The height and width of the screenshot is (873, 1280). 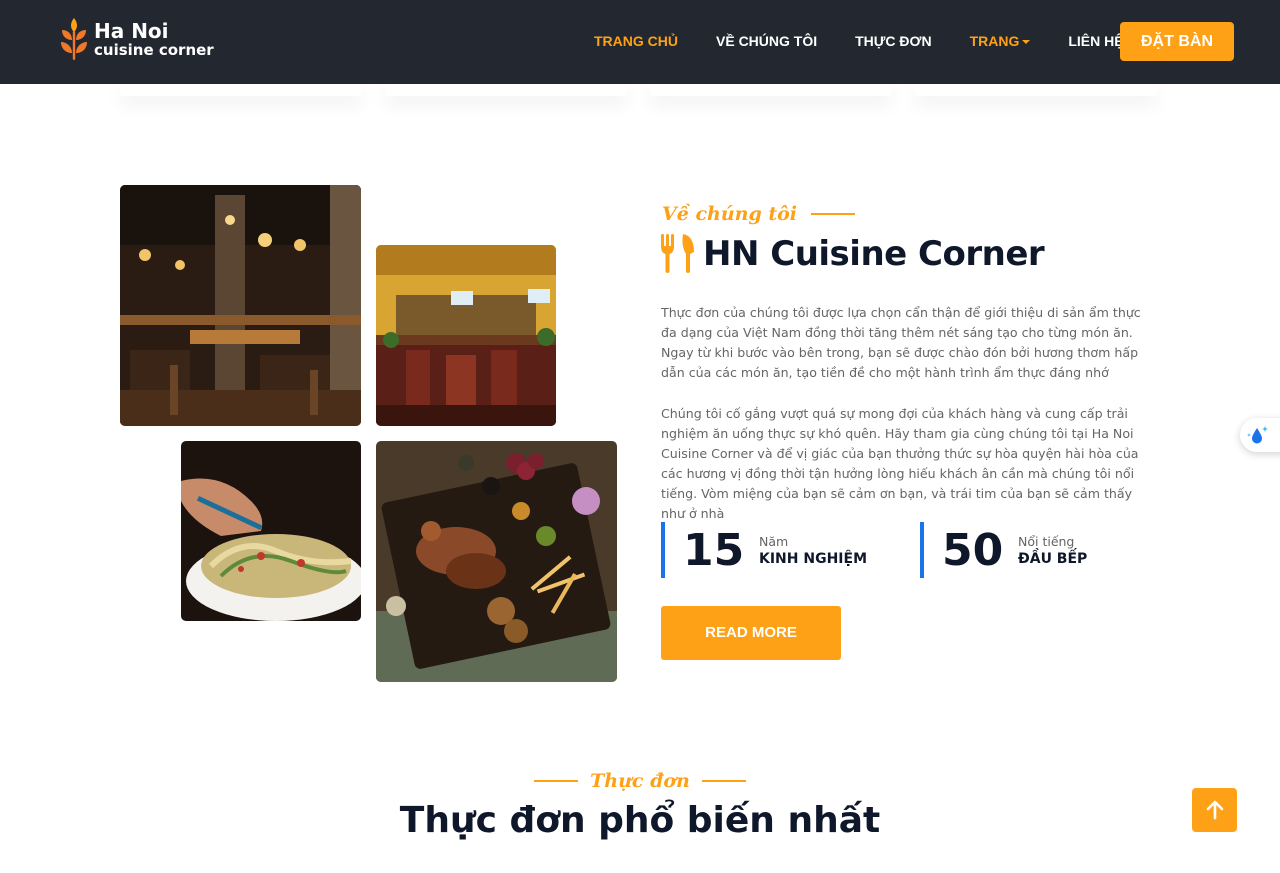 What do you see at coordinates (751, 633) in the screenshot?
I see `read-more-button: READ MORE` at bounding box center [751, 633].